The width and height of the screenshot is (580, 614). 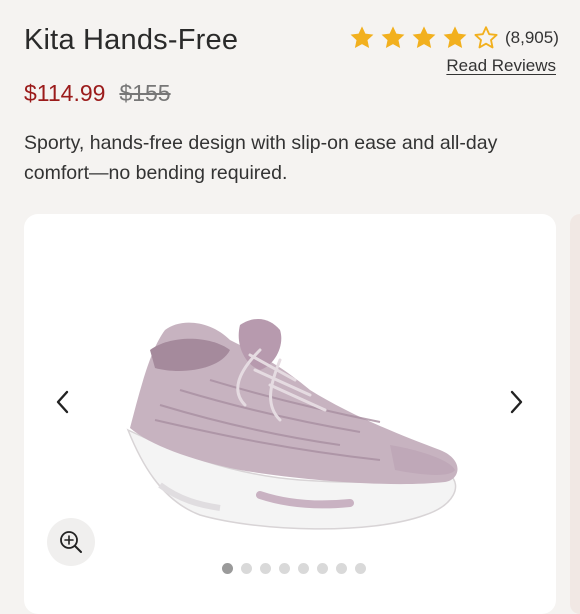 What do you see at coordinates (145, 93) in the screenshot?
I see `original-price: $155` at bounding box center [145, 93].